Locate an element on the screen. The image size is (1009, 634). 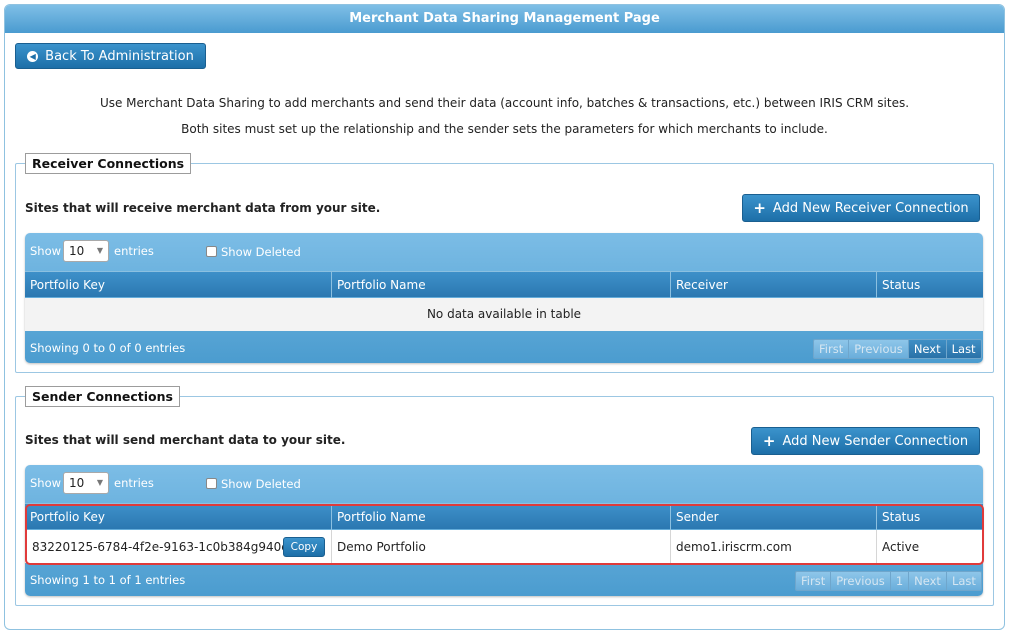
receiver-connections-legend: Receiver Connections is located at coordinates (108, 163).